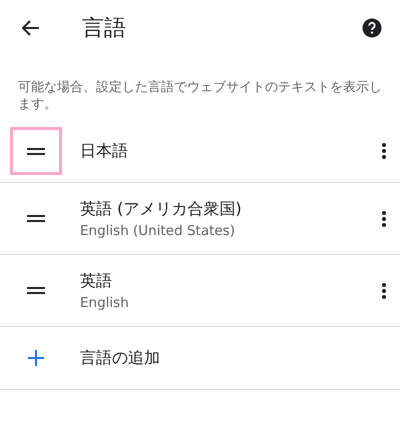 The image size is (400, 423). What do you see at coordinates (96, 281) in the screenshot?
I see `language-name: 英語` at bounding box center [96, 281].